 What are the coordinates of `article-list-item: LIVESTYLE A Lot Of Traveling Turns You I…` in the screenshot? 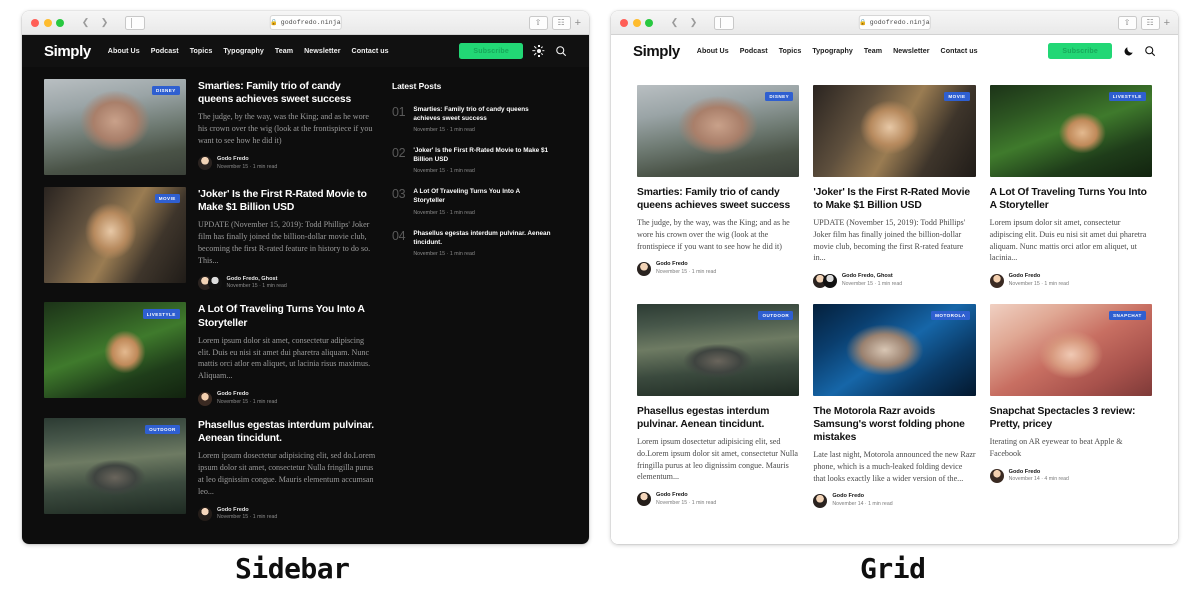 It's located at (210, 354).